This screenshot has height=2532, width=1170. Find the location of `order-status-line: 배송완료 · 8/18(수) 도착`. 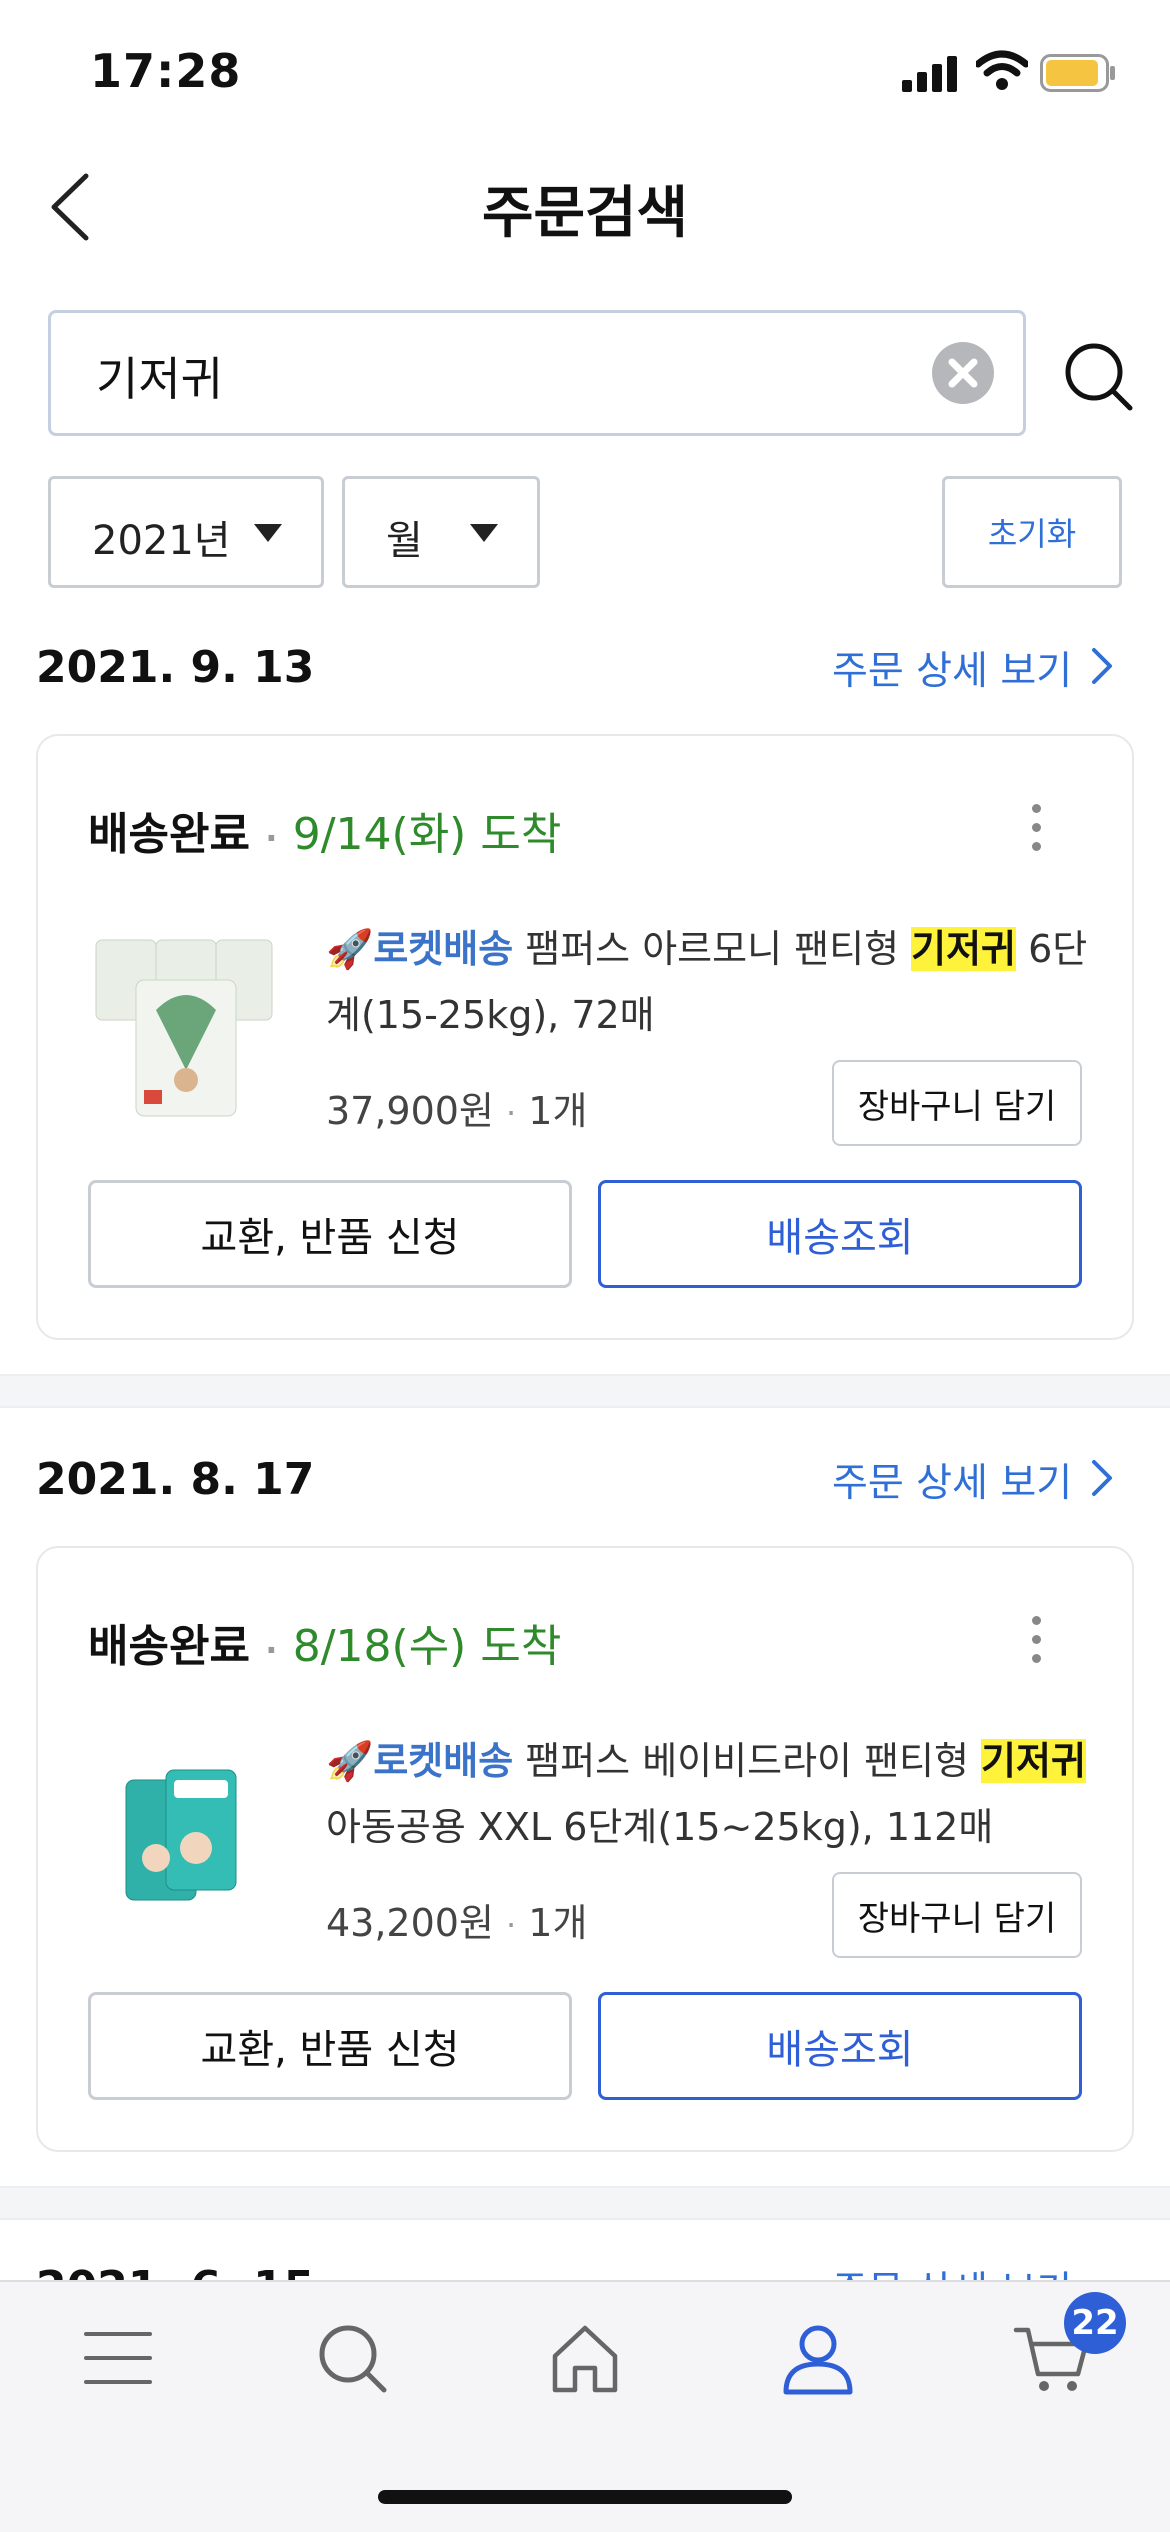

order-status-line: 배송완료 · 8/18(수) 도착 is located at coordinates (324, 1642).